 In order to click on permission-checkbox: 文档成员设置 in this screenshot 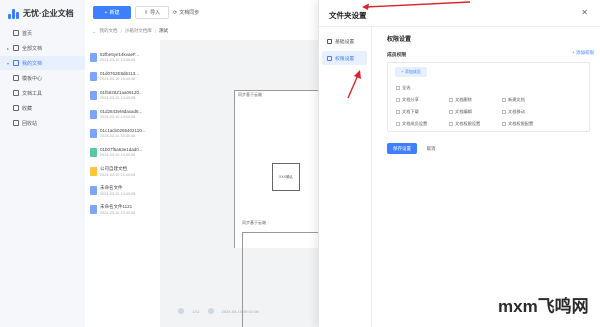, I will do `click(411, 124)`.